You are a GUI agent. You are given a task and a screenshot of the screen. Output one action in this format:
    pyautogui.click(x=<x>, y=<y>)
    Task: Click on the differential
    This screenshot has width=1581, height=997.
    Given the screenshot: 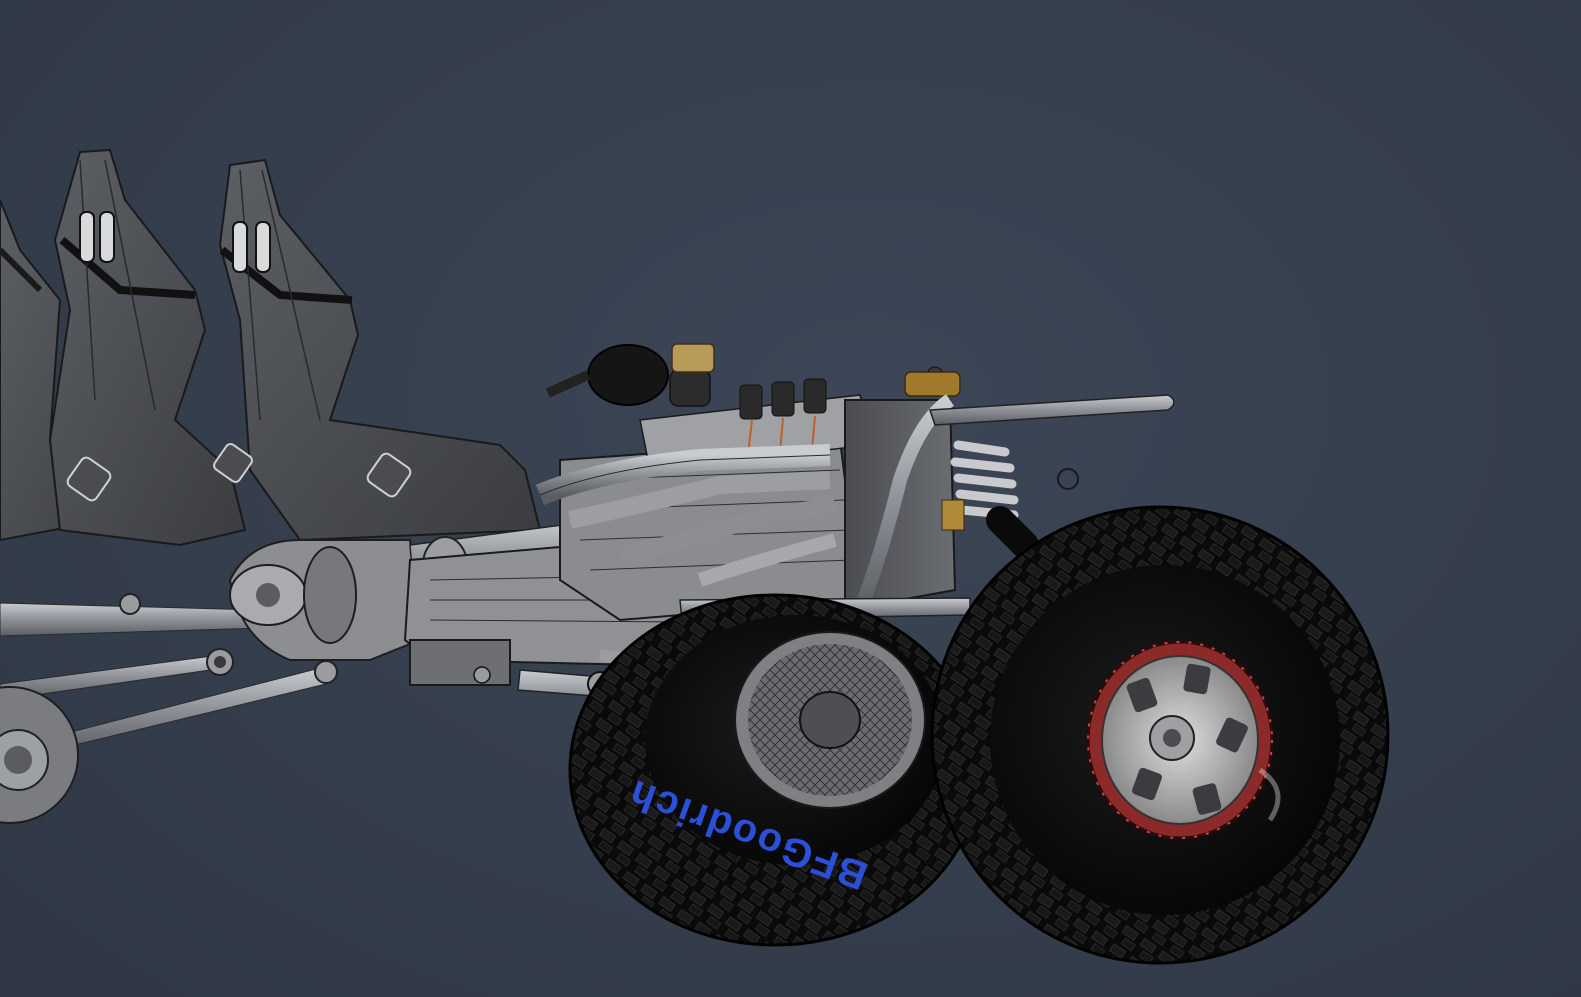 What is the action you would take?
    pyautogui.click(x=325, y=600)
    